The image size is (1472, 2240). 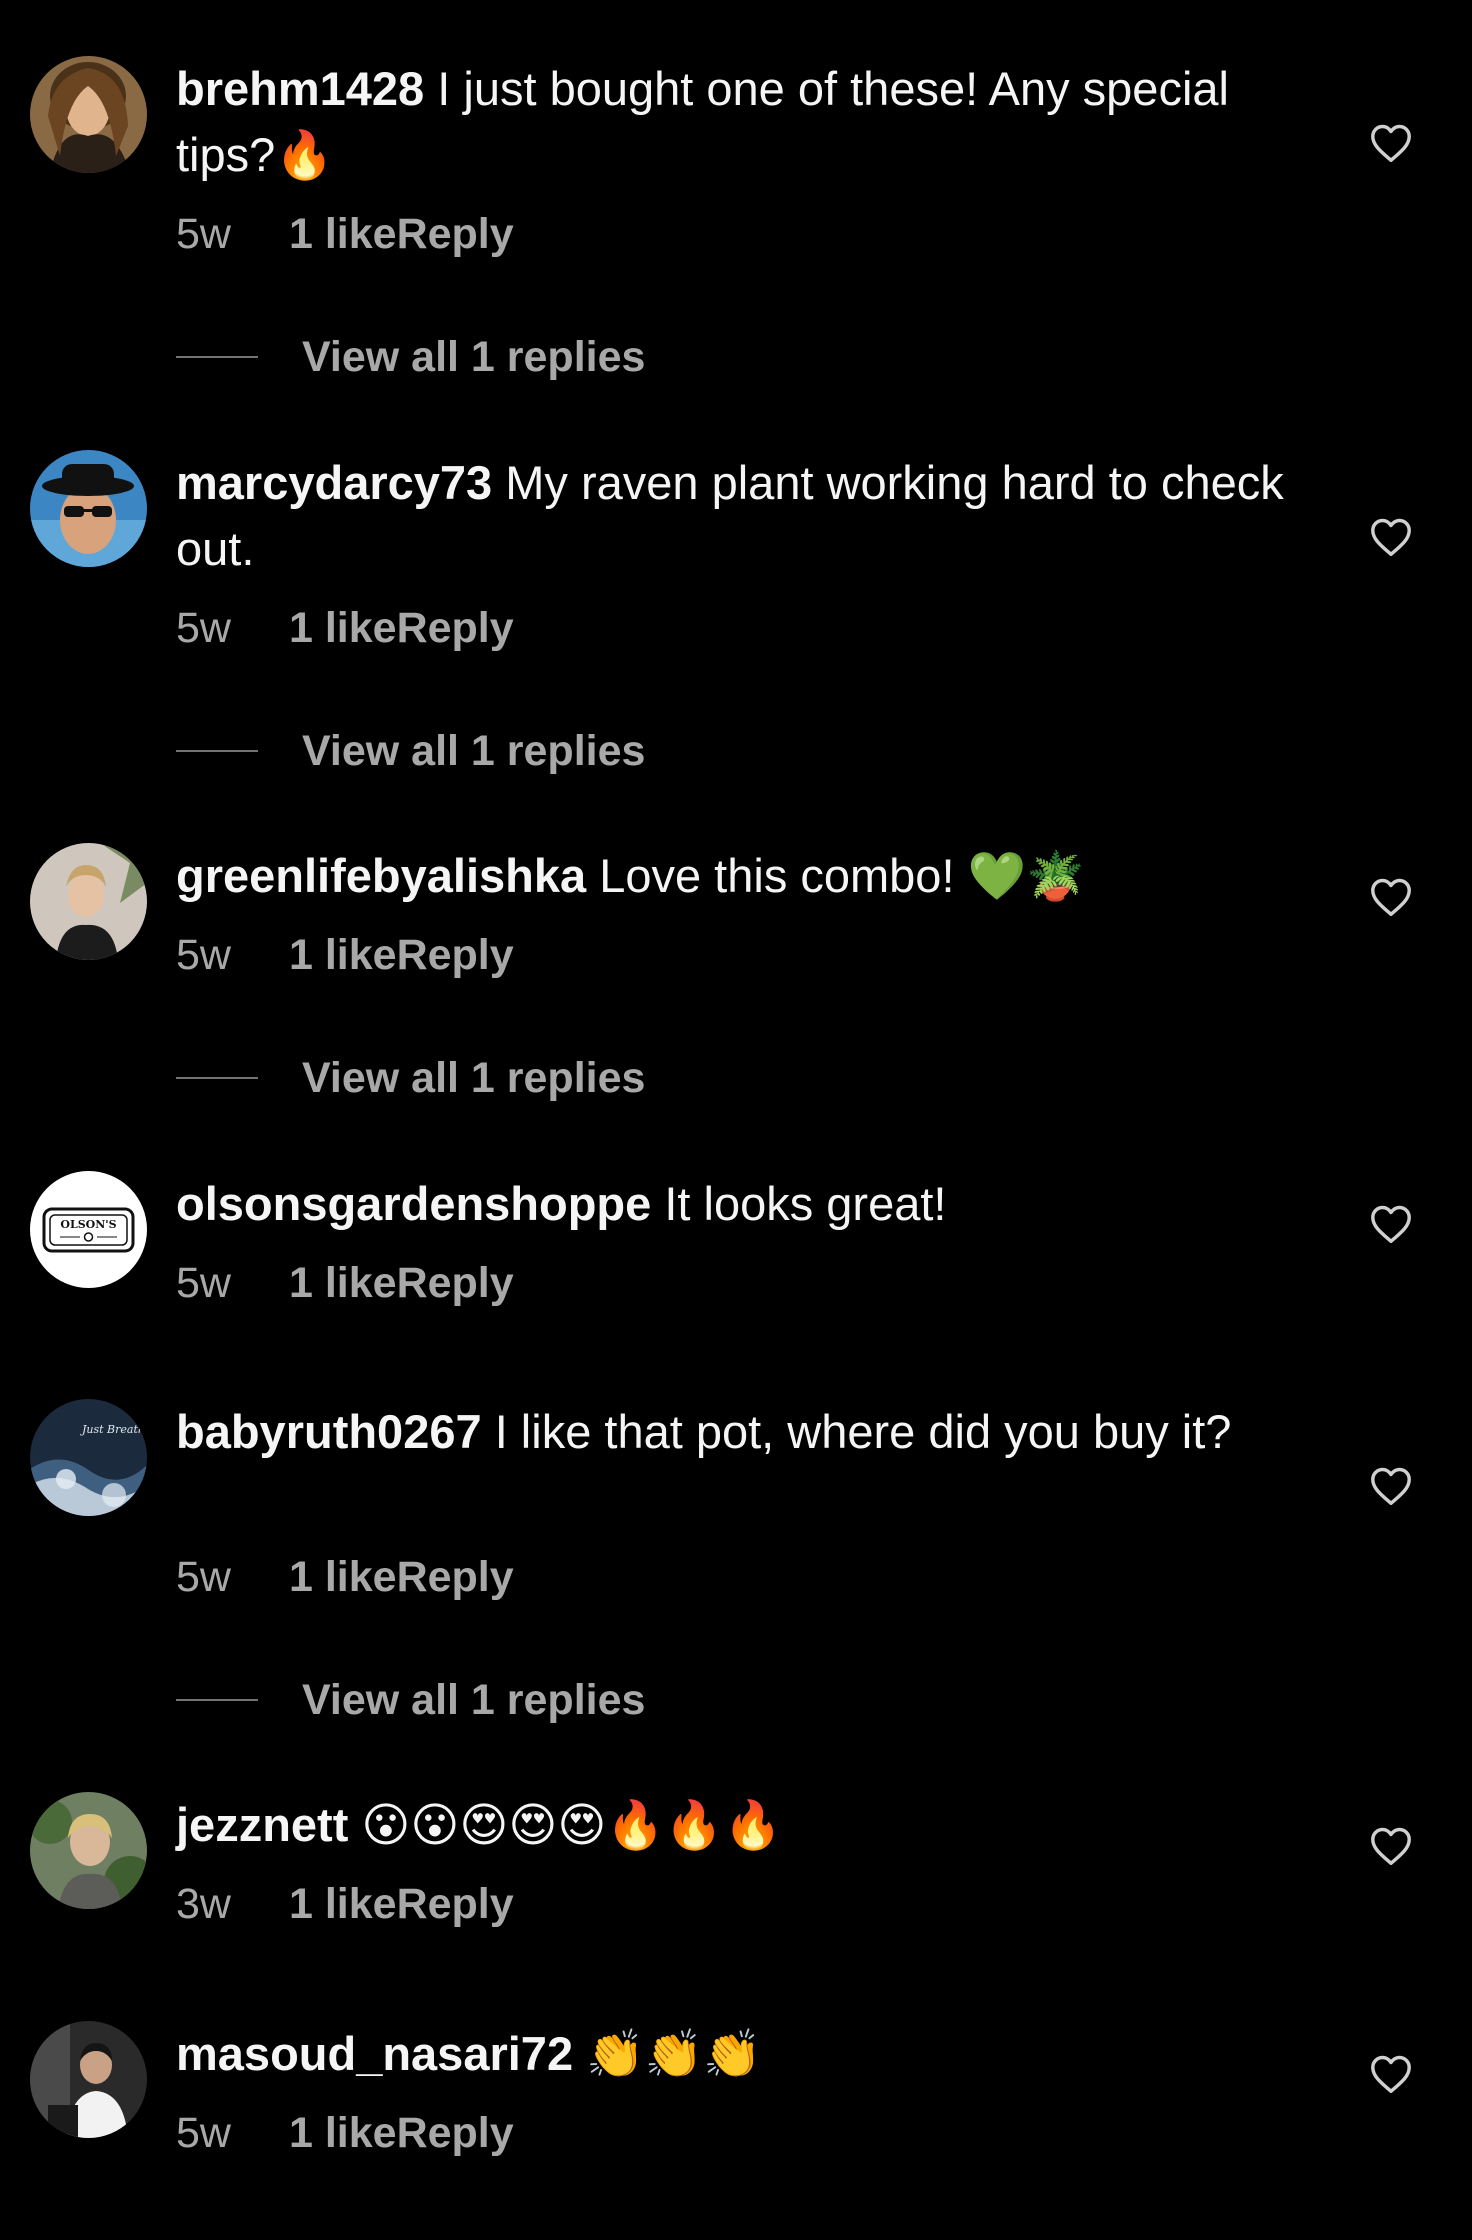 What do you see at coordinates (674, 2054) in the screenshot?
I see `comment-emoji: 👏👏👏` at bounding box center [674, 2054].